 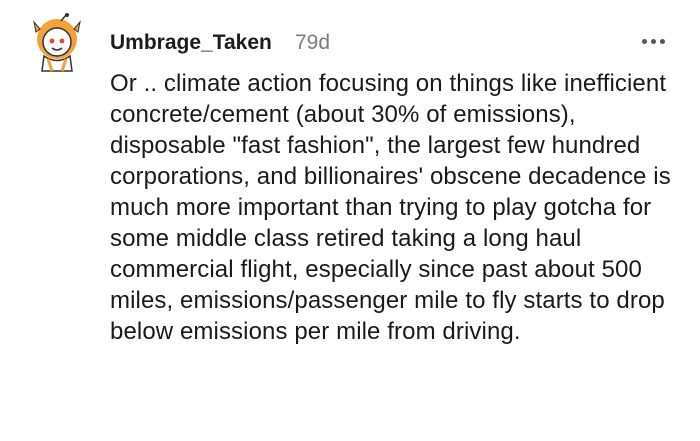 What do you see at coordinates (191, 43) in the screenshot?
I see `comment-author: Umbrage_Taken` at bounding box center [191, 43].